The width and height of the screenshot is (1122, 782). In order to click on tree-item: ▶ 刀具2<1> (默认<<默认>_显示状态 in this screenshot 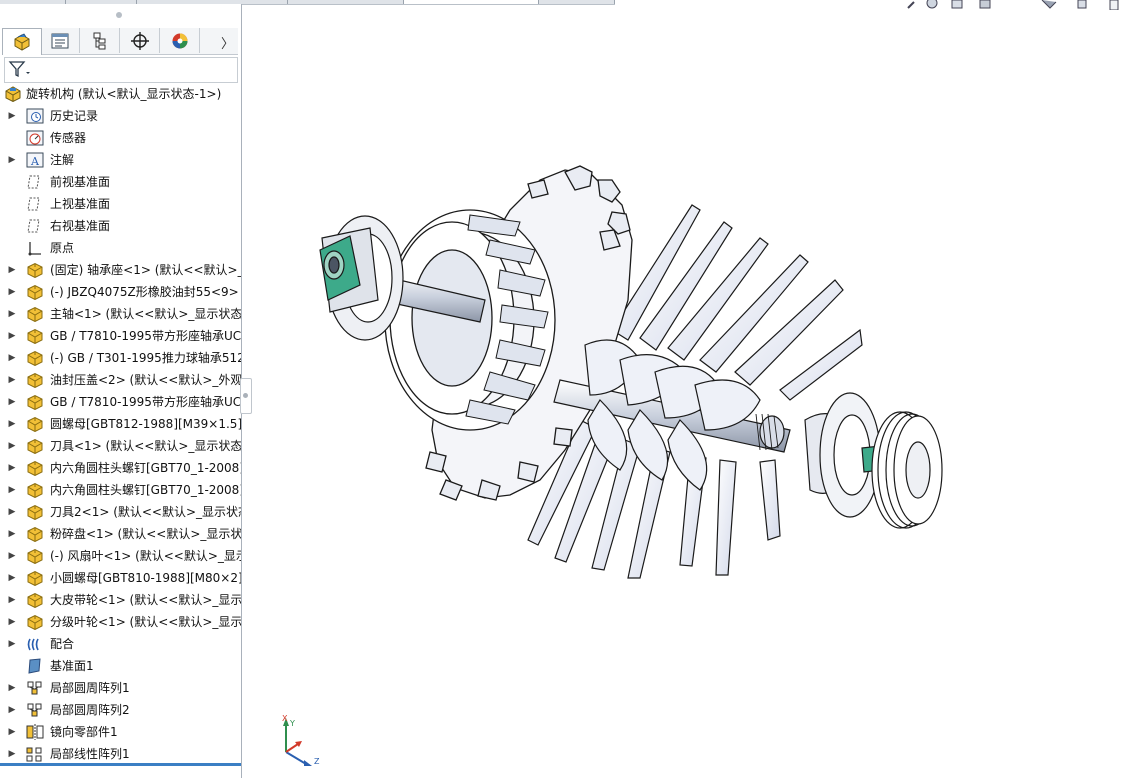, I will do `click(120, 512)`.